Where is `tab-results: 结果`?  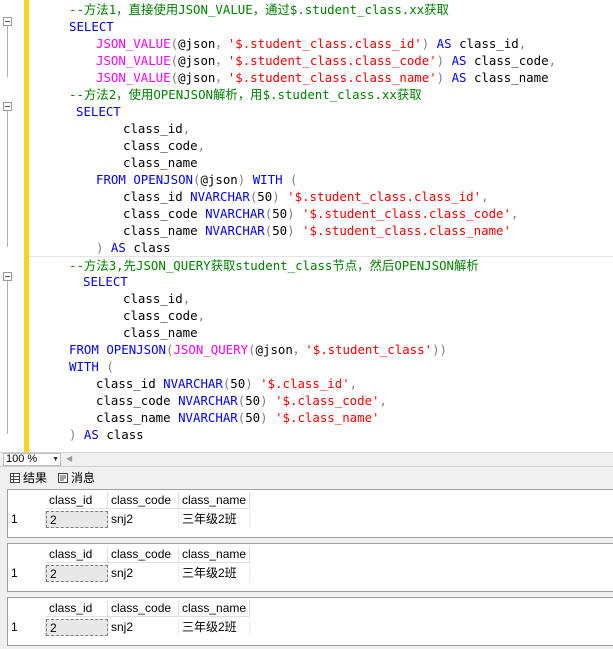 tab-results: 结果 is located at coordinates (28, 478).